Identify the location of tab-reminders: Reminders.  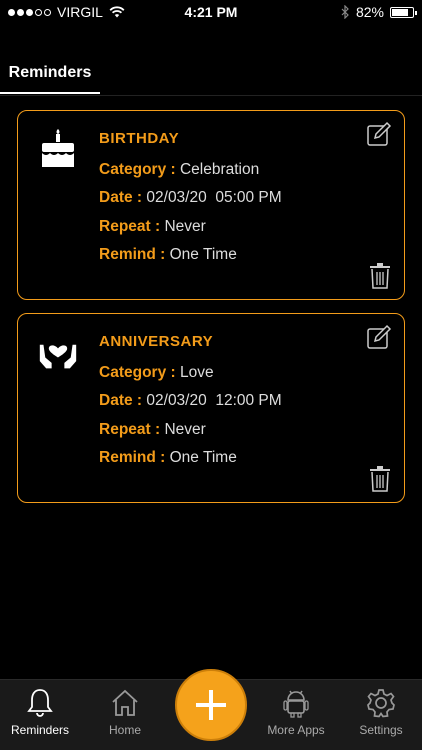
(50, 79).